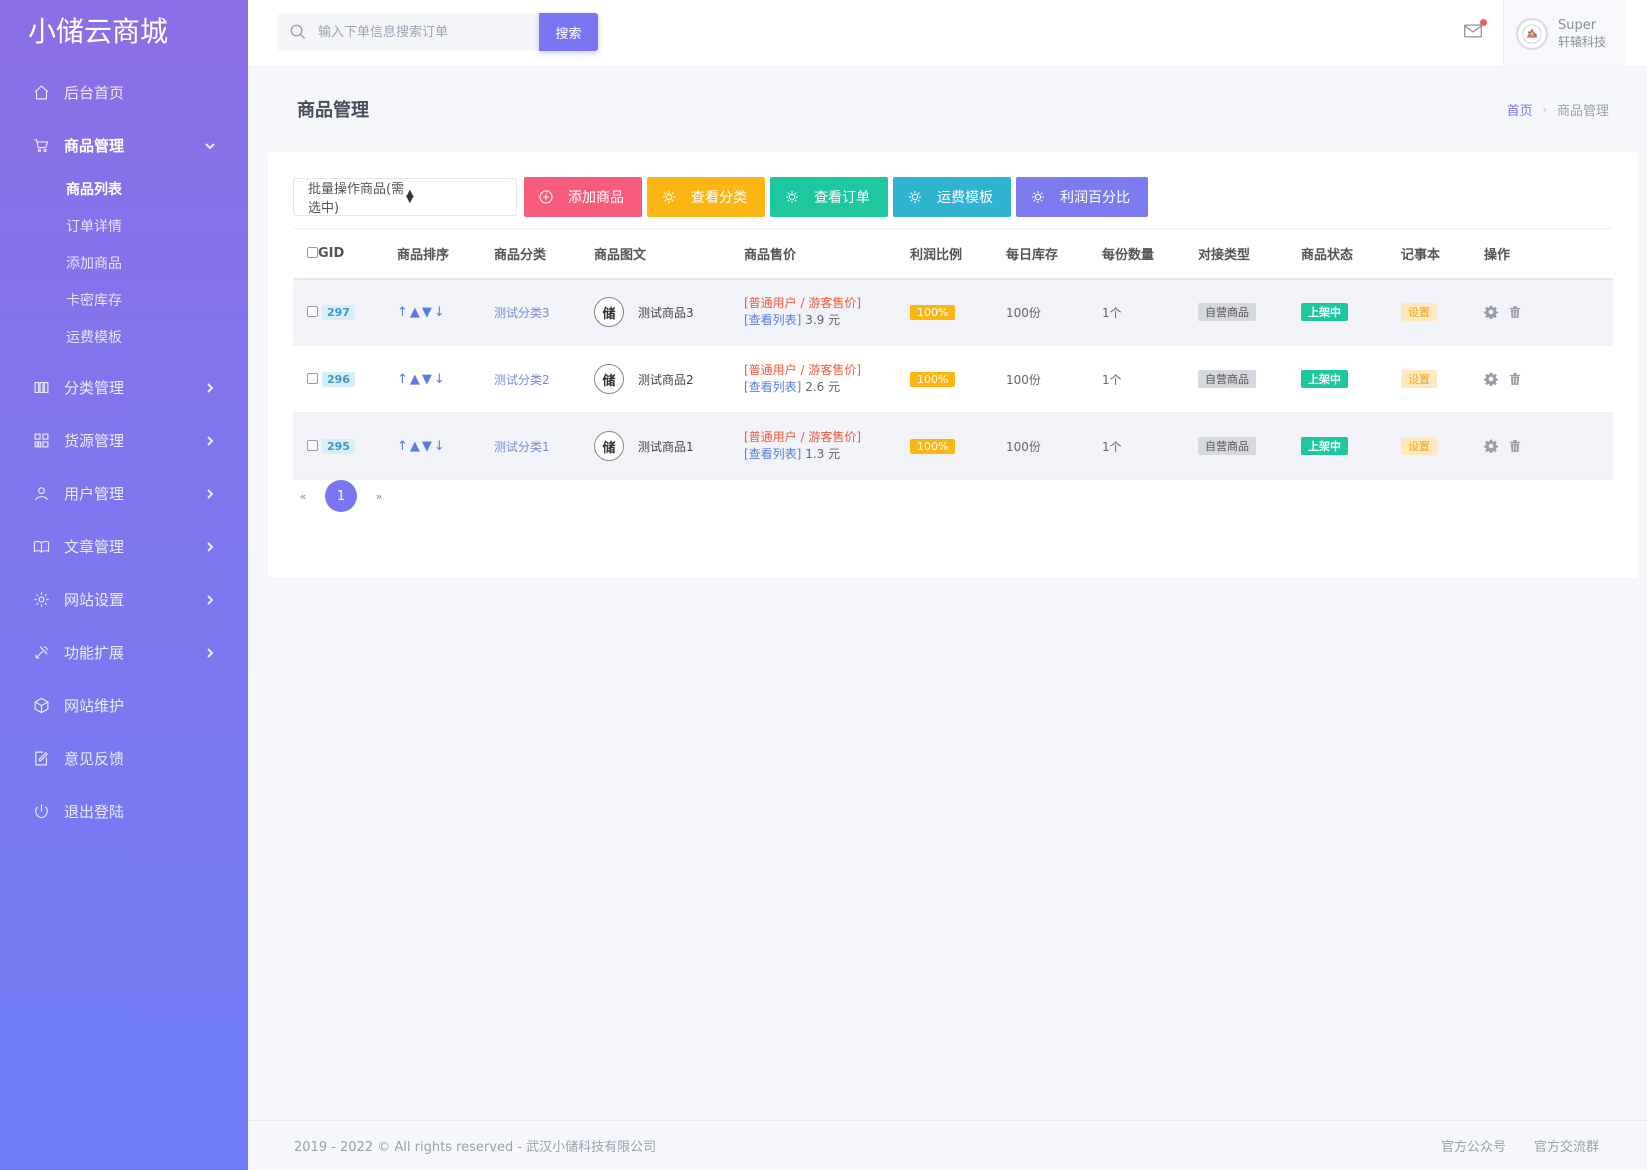  Describe the element at coordinates (1040, 254) in the screenshot. I see `header-stock: 每日库存` at that location.